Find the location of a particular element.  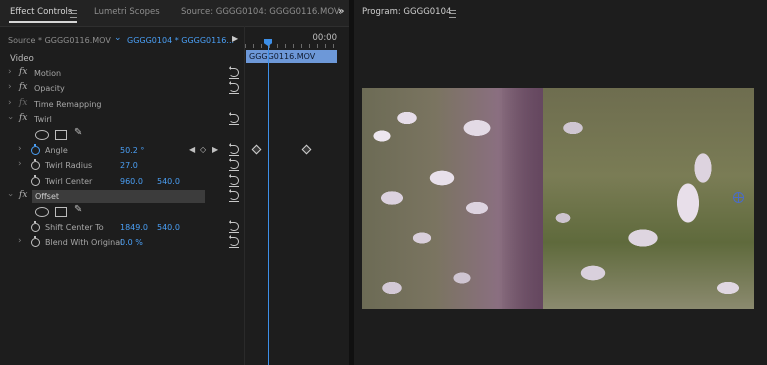

ruler-ticks is located at coordinates (292, 46).